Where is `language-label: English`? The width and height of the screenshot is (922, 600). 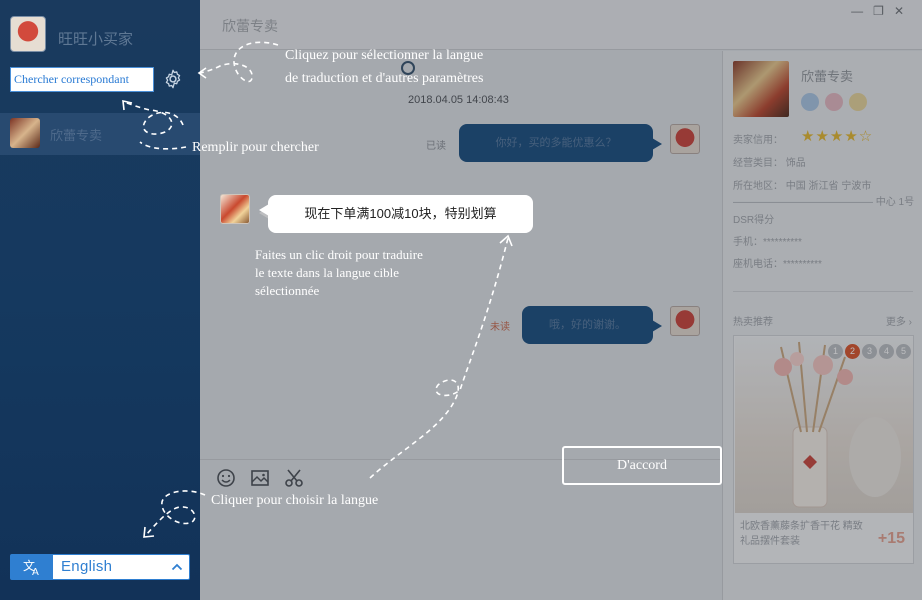 language-label: English is located at coordinates (87, 566).